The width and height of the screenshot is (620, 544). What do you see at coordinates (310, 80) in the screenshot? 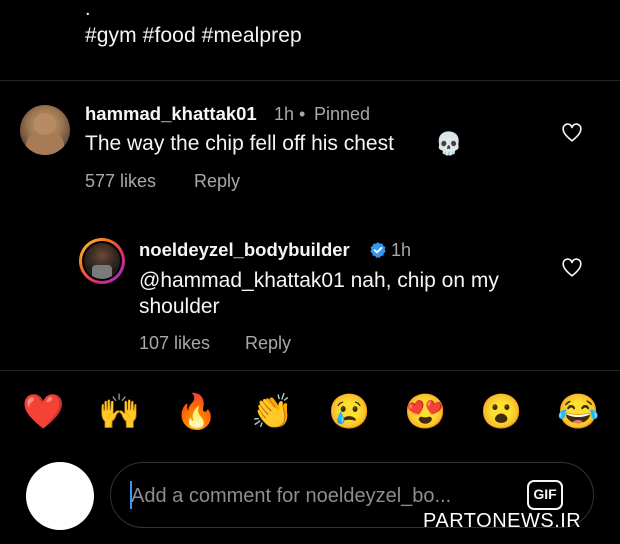
I see `caption-divider` at bounding box center [310, 80].